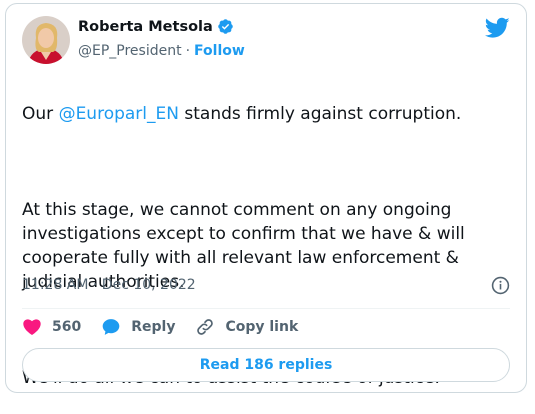 This screenshot has height=414, width=535. I want to click on tweet-text-suffix: stands firmly against corruption., so click(320, 114).